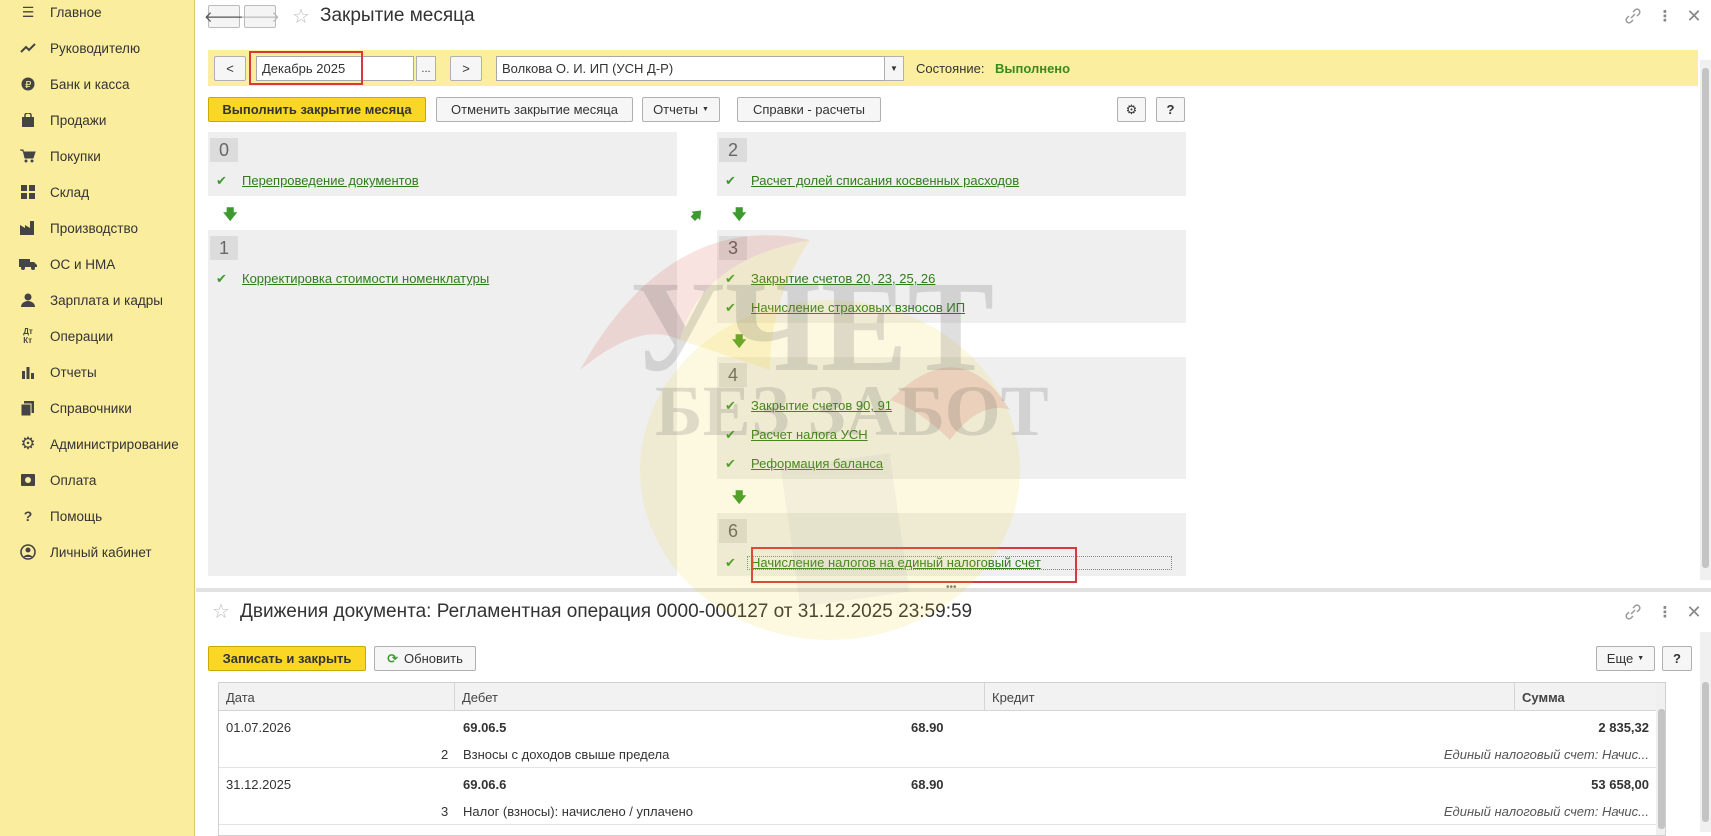  Describe the element at coordinates (258, 727) in the screenshot. I see `cell-date: 01.07.2026` at that location.